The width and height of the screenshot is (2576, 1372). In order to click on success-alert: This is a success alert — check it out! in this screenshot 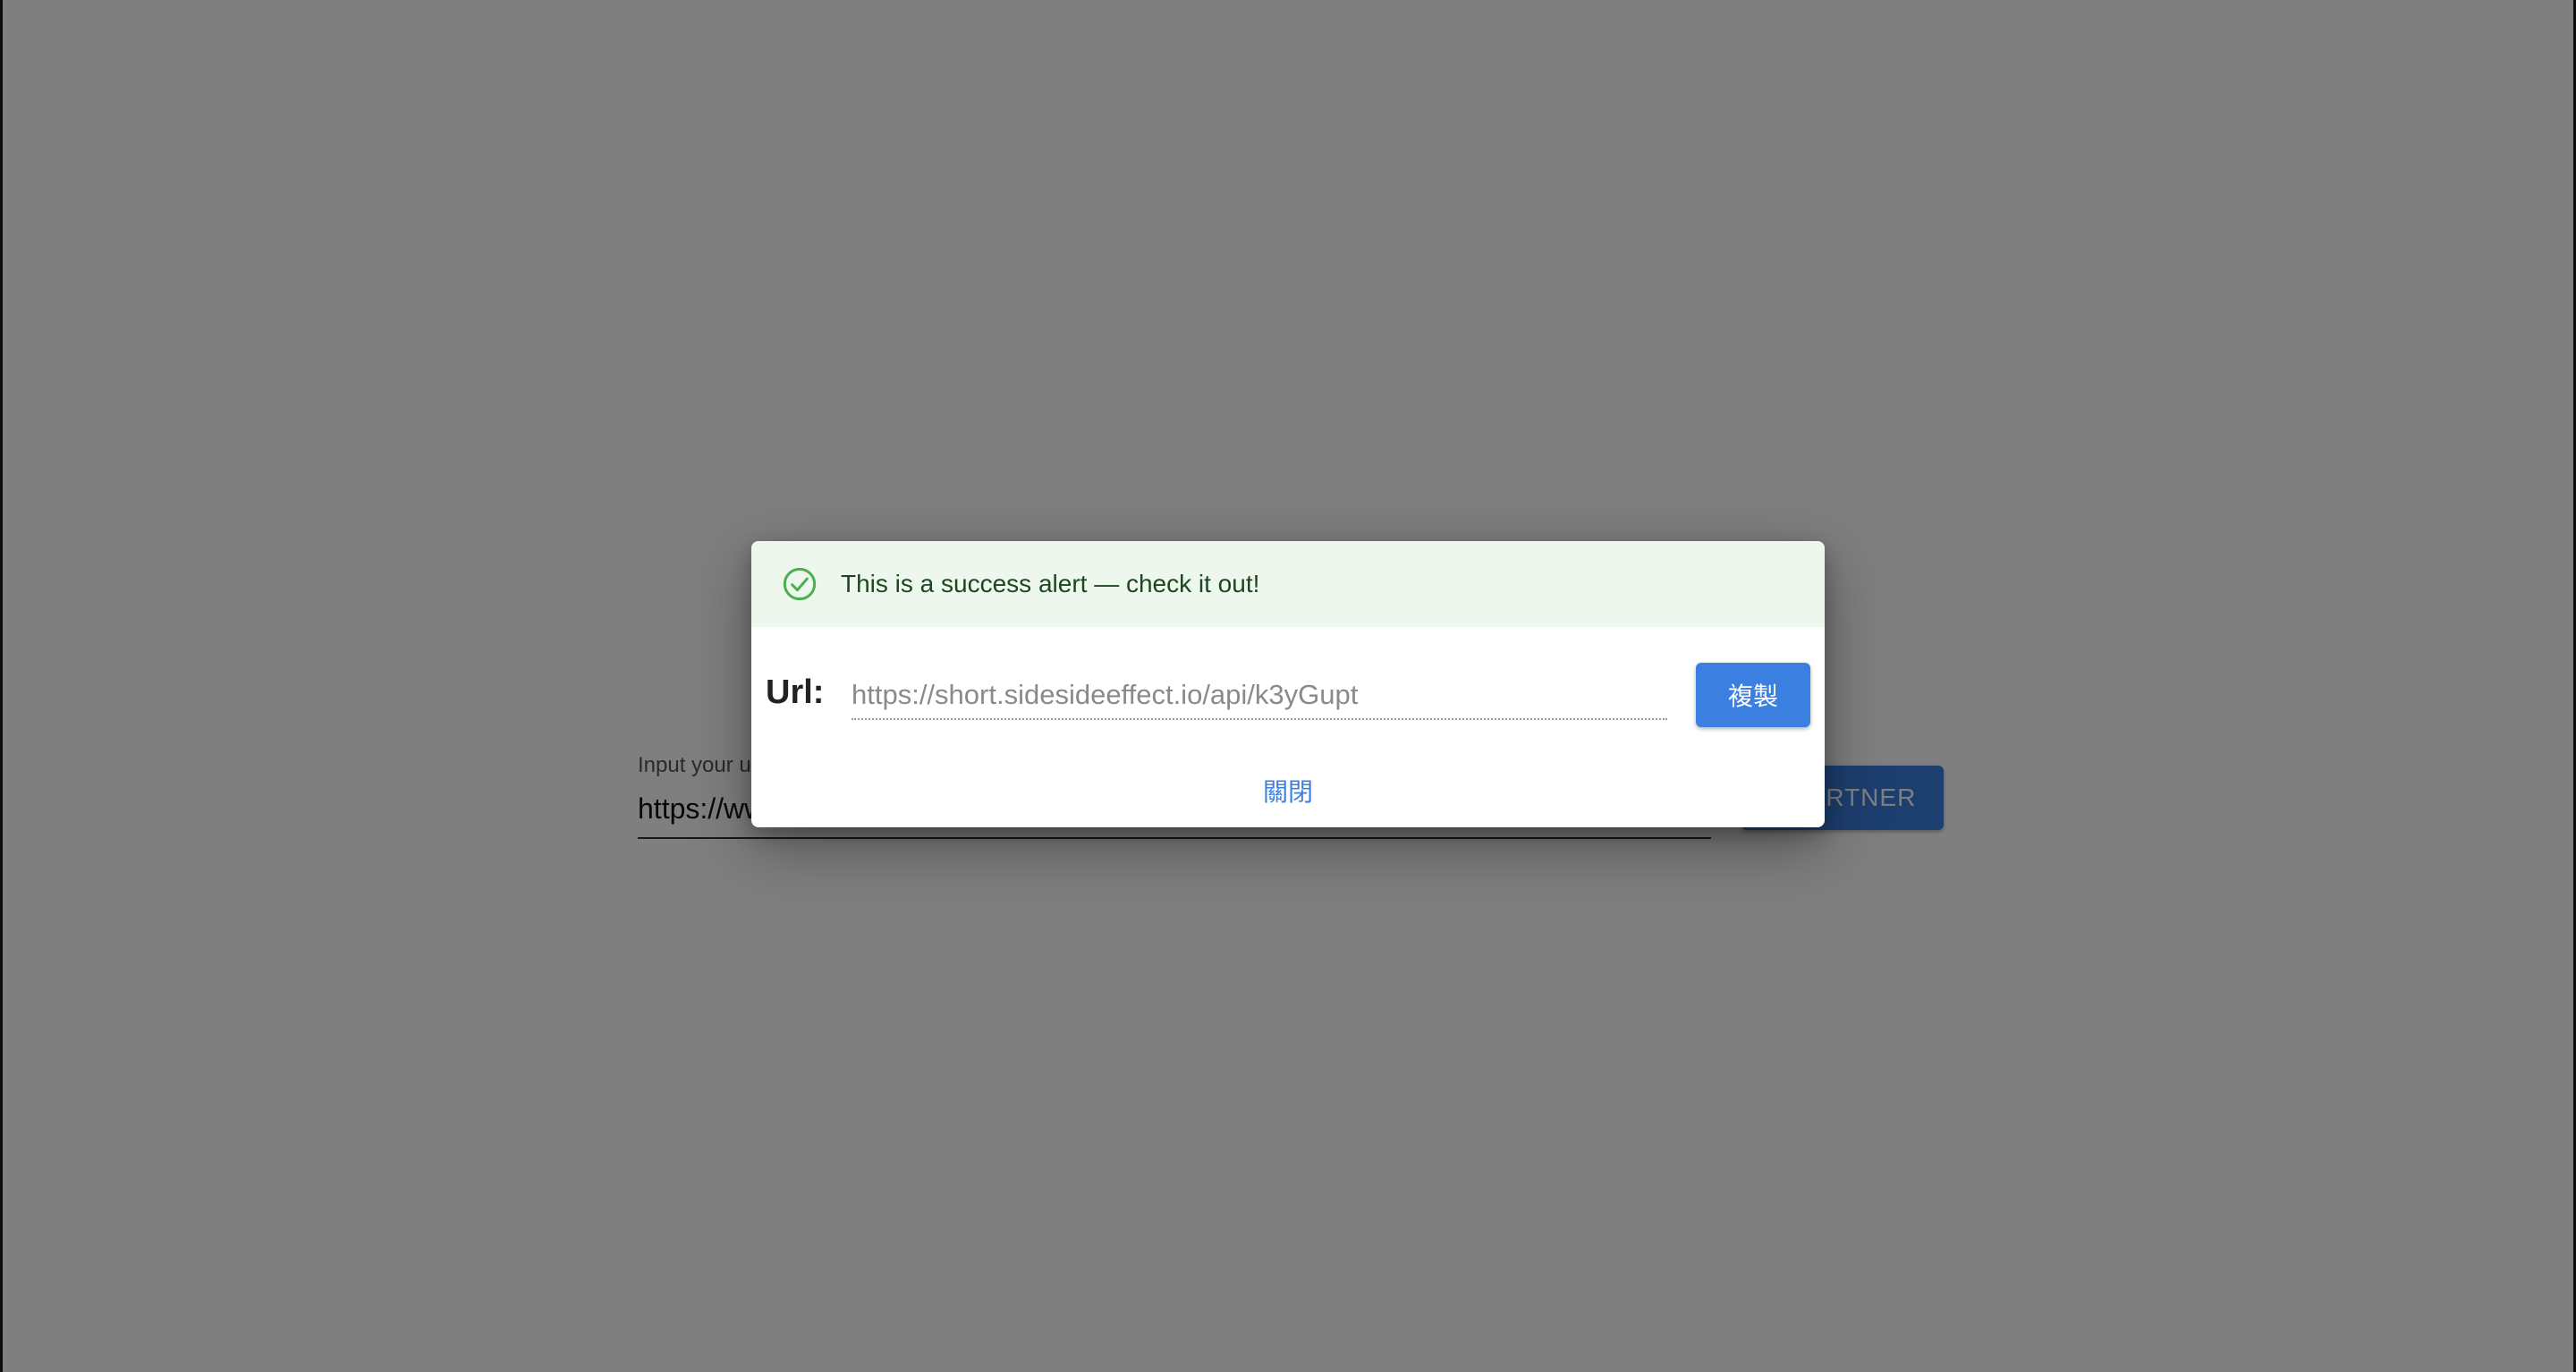, I will do `click(1288, 584)`.